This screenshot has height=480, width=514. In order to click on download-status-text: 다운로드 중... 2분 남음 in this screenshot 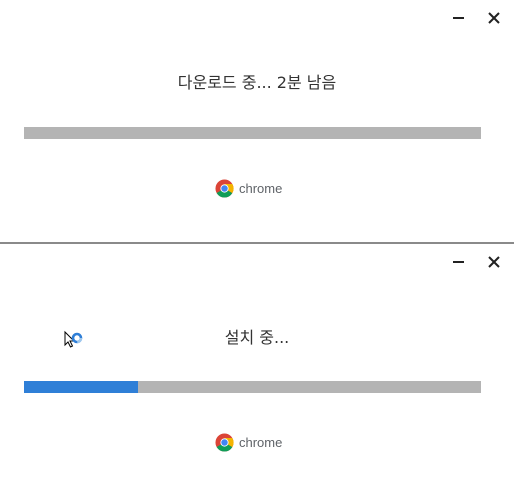, I will do `click(257, 82)`.